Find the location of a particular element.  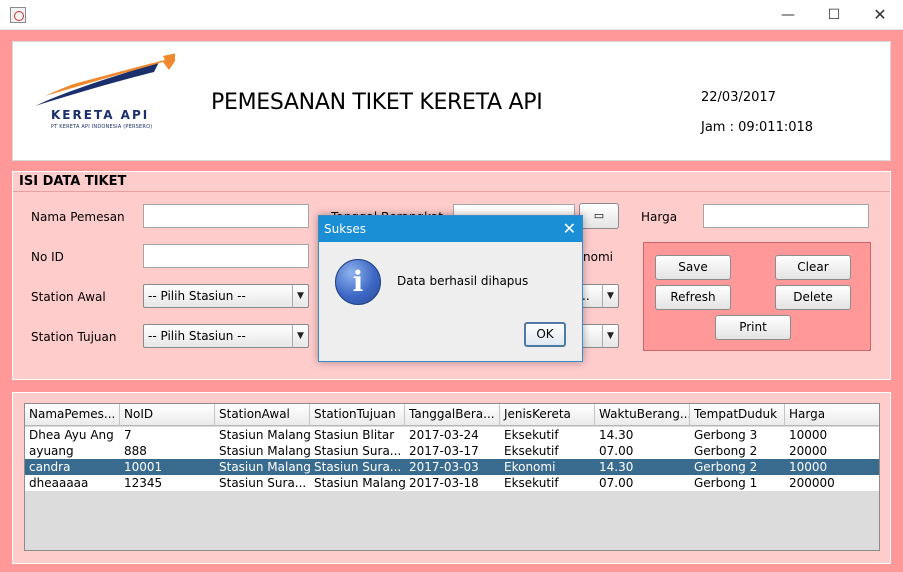

table-cell: Stasiun Blitar is located at coordinates (354, 435).